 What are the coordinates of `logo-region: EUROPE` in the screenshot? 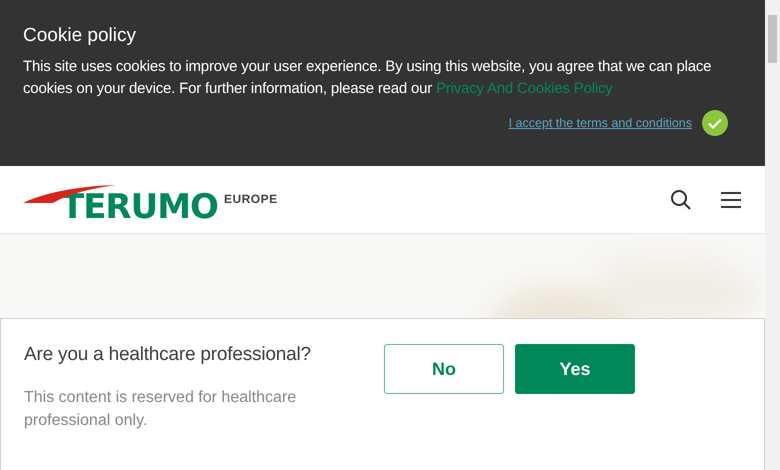 It's located at (251, 199).